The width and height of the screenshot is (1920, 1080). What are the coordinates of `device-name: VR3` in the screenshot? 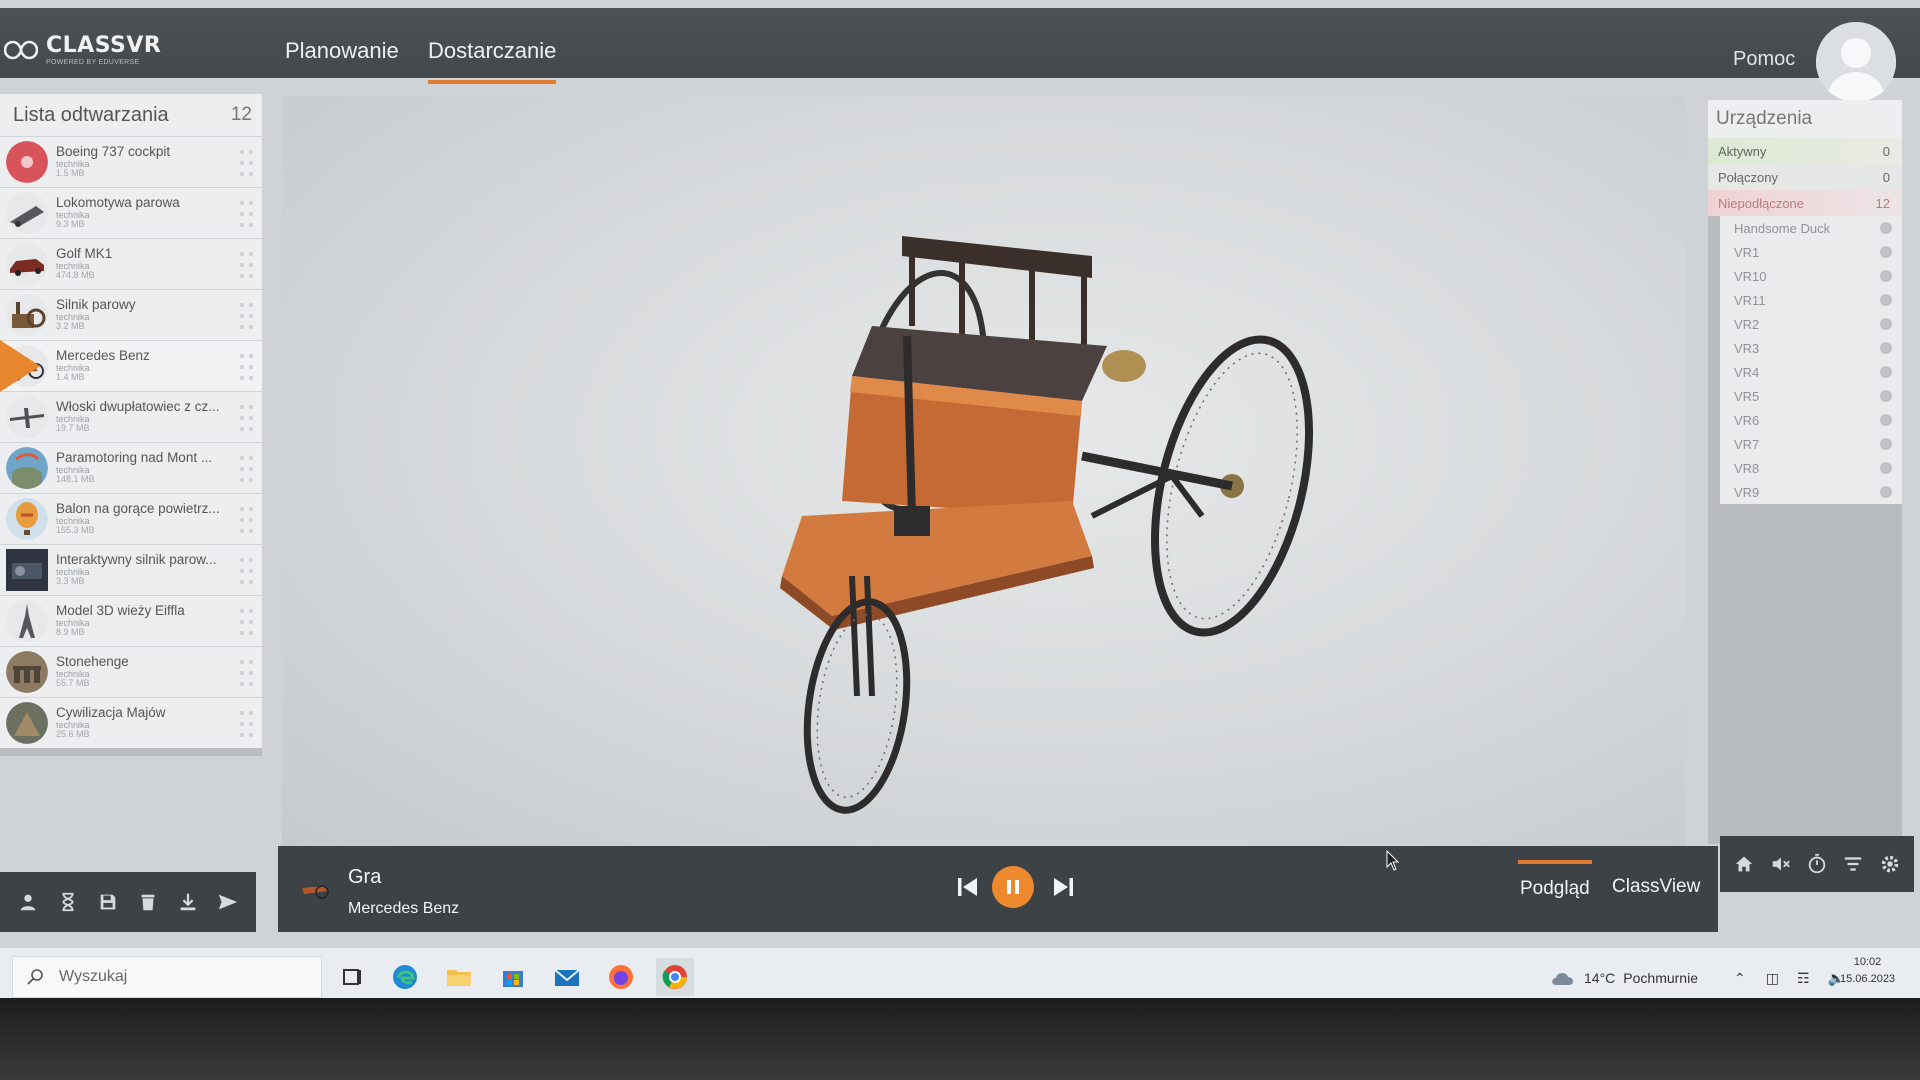 It's located at (1747, 348).